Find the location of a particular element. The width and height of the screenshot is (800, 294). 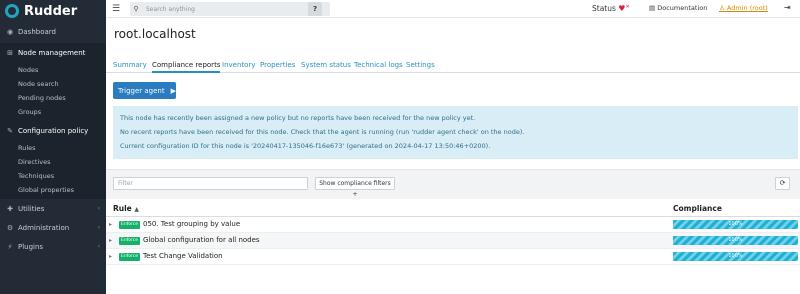

table-header: Rule ▲ Compliance is located at coordinates (453, 208).